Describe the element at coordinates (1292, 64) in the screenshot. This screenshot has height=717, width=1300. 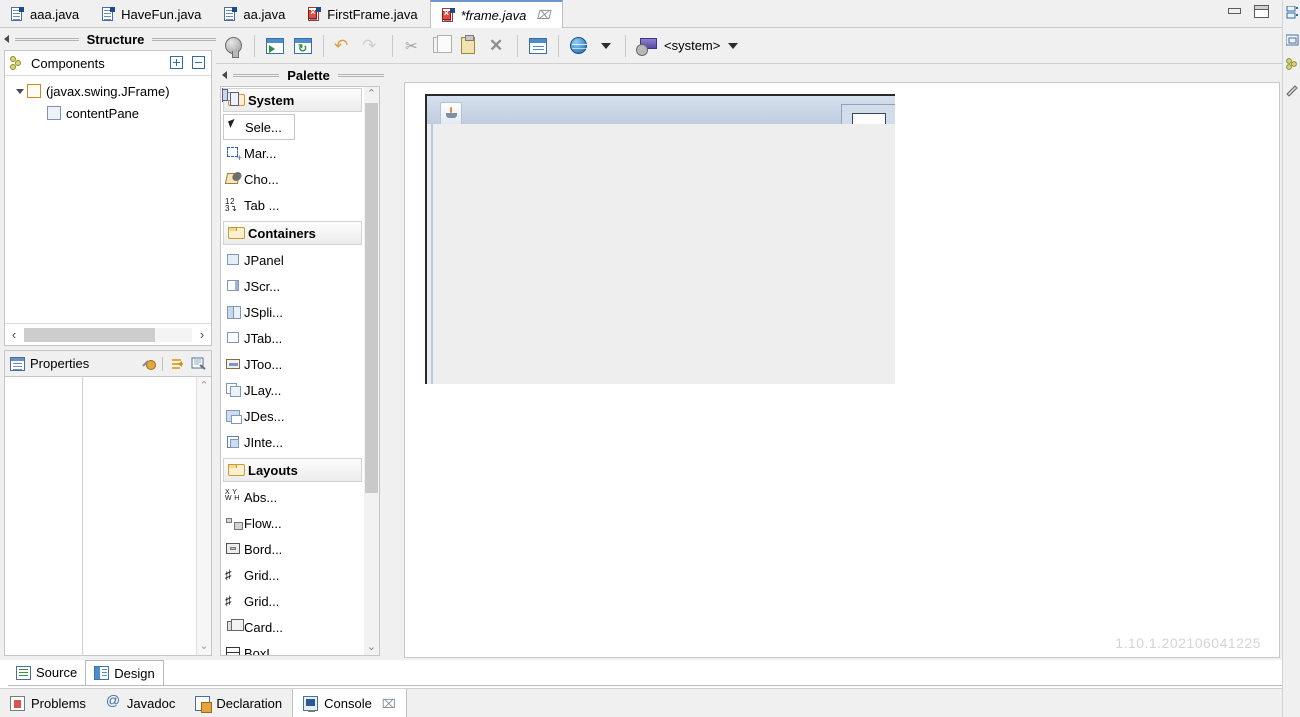
I see `structure-icon` at that location.